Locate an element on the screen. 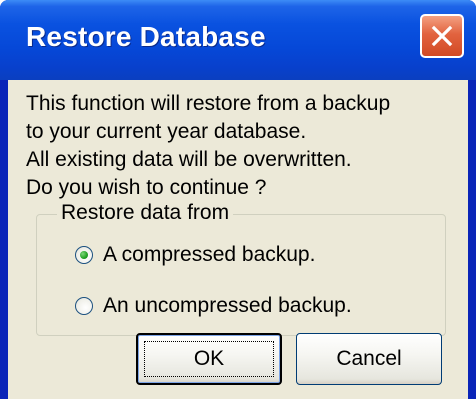  uncompressed-backup-radio is located at coordinates (84, 306).